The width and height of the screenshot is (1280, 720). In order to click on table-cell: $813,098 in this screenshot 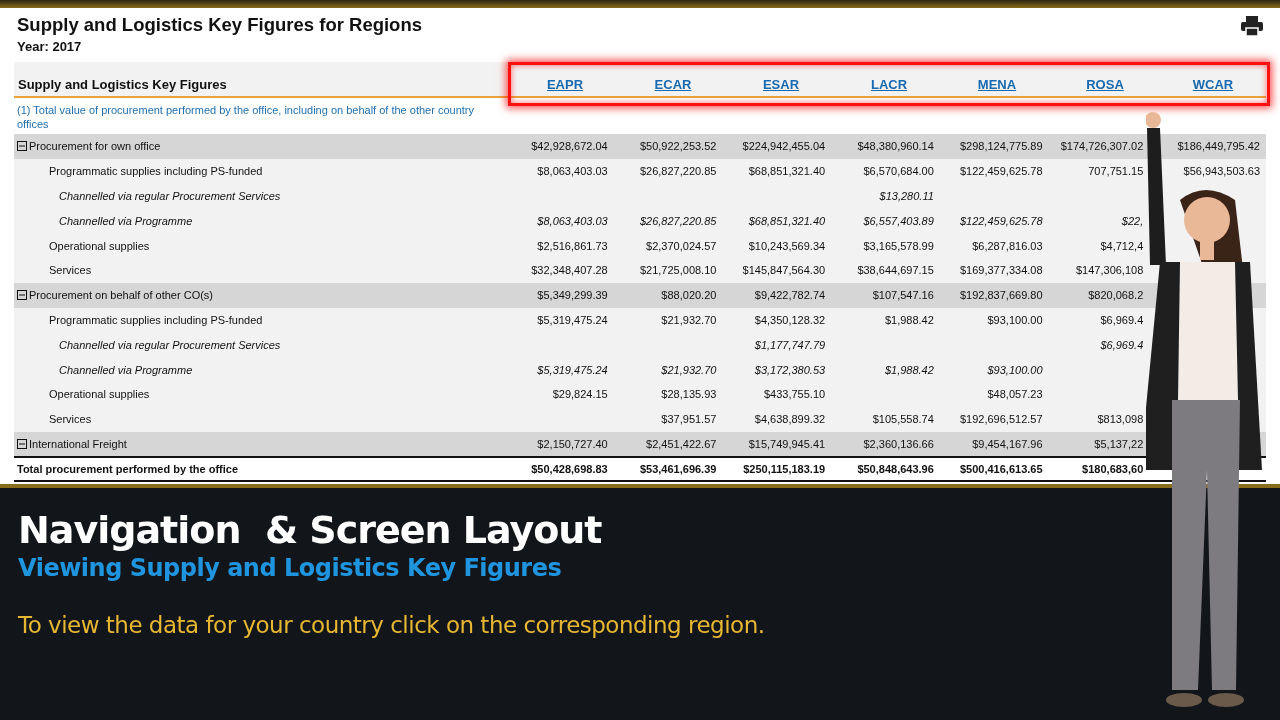, I will do `click(1120, 419)`.